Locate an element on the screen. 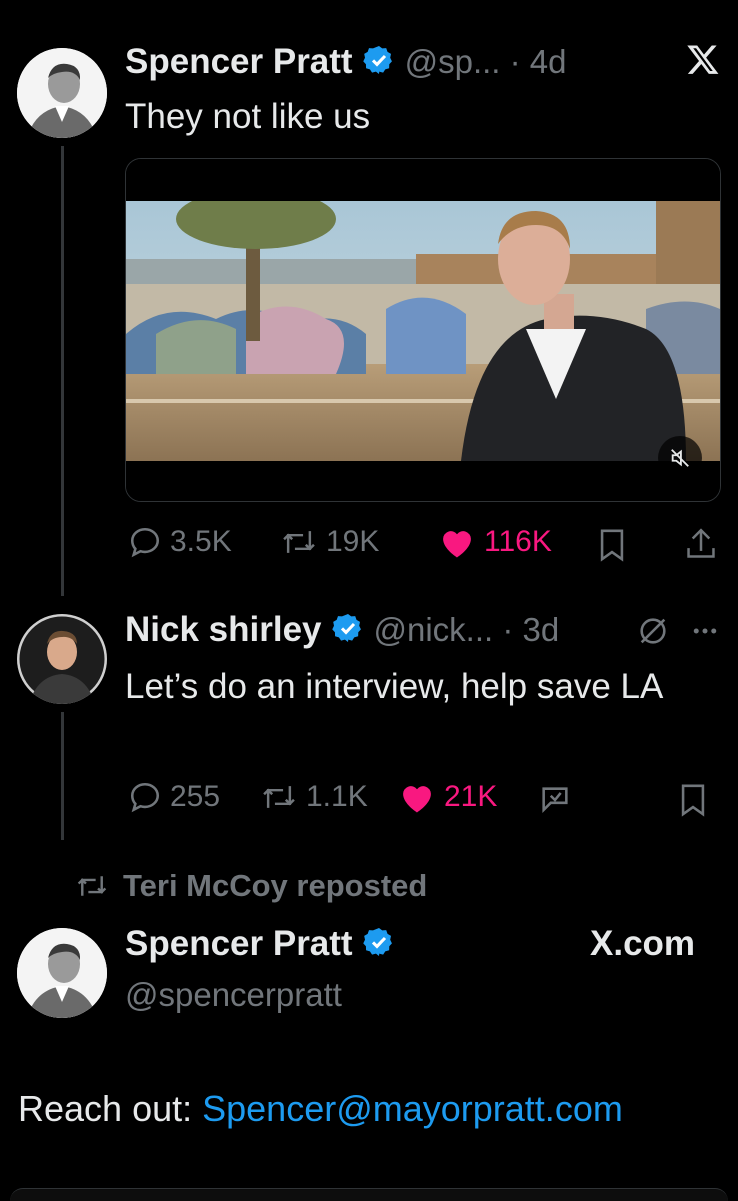  bottom-bar-edge is located at coordinates (369, 1194).